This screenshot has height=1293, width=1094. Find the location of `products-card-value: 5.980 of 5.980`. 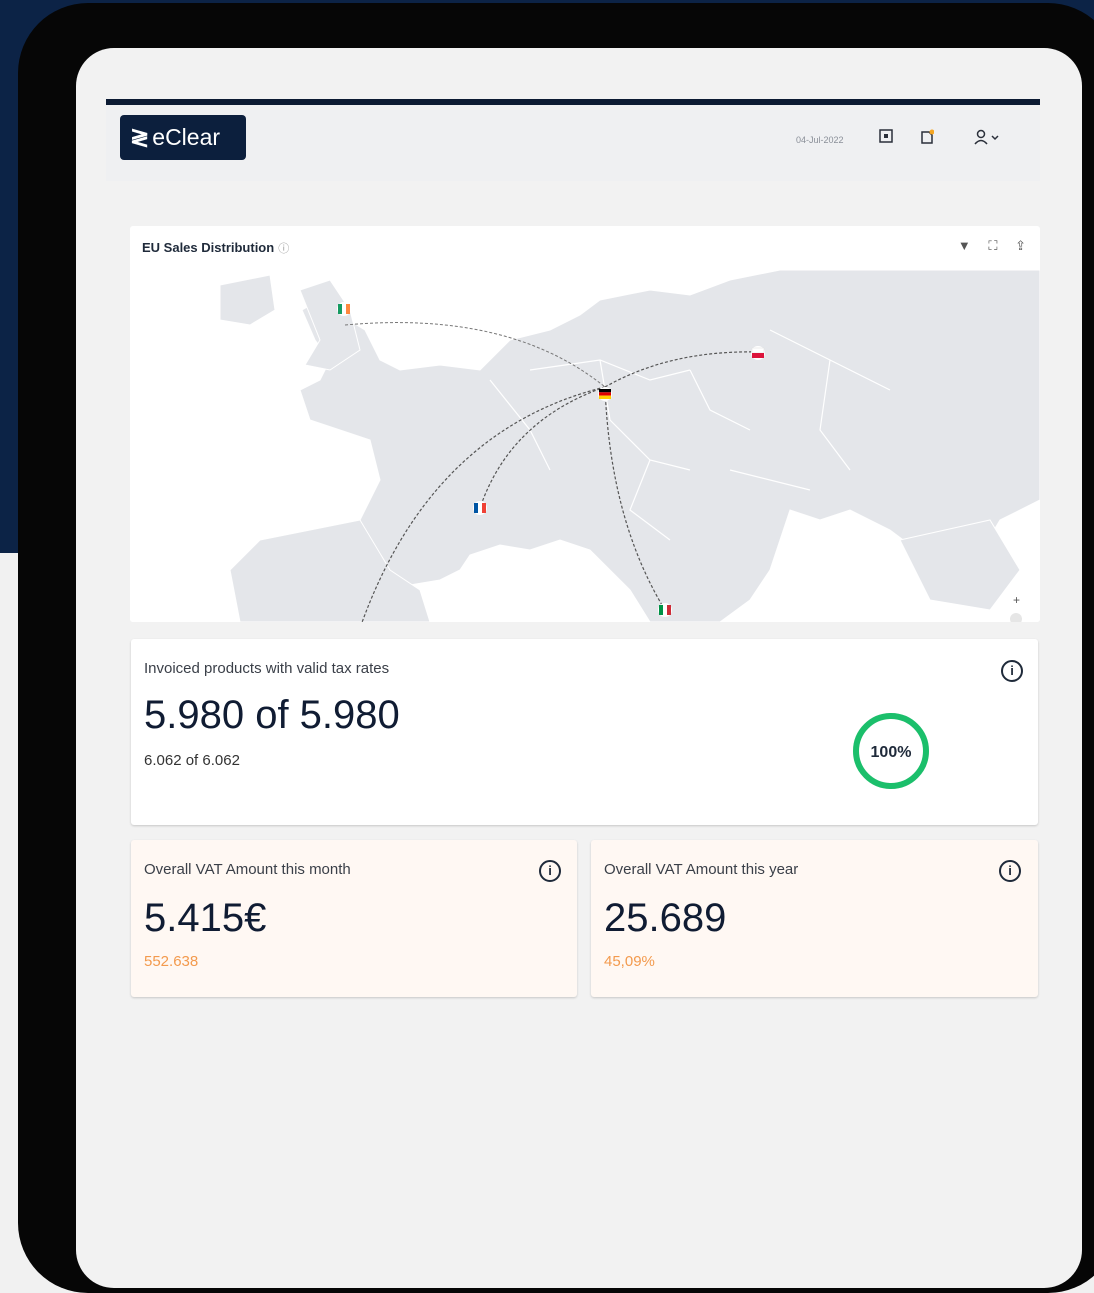

products-card-value: 5.980 of 5.980 is located at coordinates (272, 715).